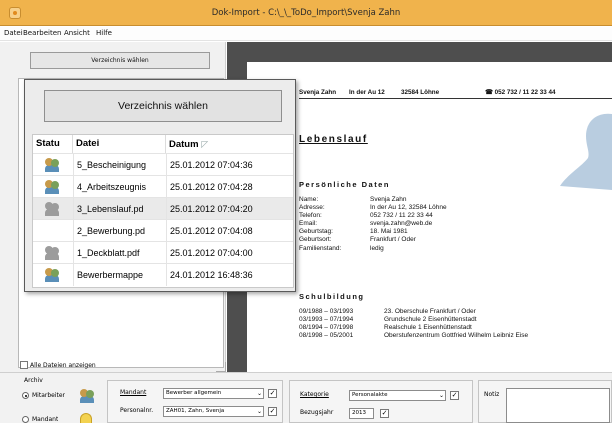 Image resolution: width=612 pixels, height=423 pixels. What do you see at coordinates (77, 33) in the screenshot?
I see `menu-ansicht: Ansicht` at bounding box center [77, 33].